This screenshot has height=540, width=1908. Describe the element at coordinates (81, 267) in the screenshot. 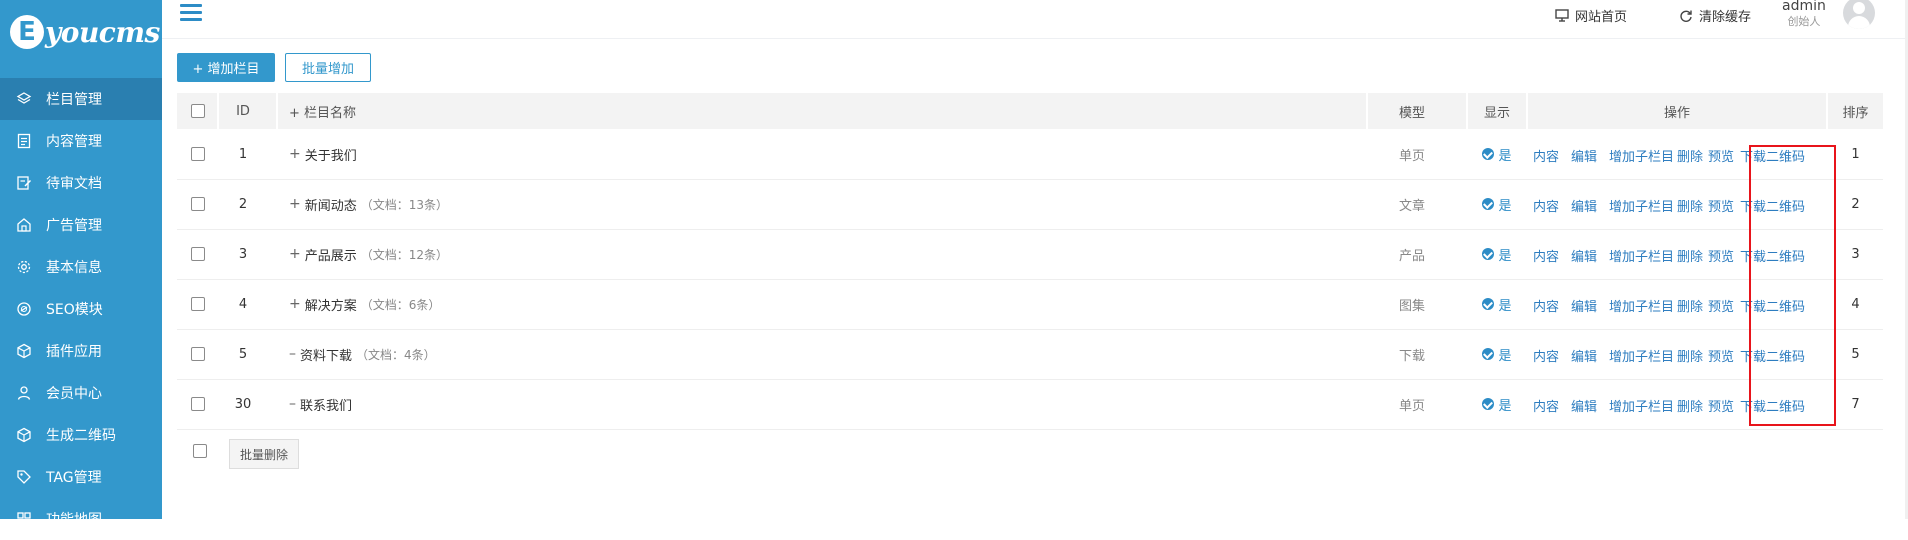

I see `sidebar-item-4: 基本信息` at that location.